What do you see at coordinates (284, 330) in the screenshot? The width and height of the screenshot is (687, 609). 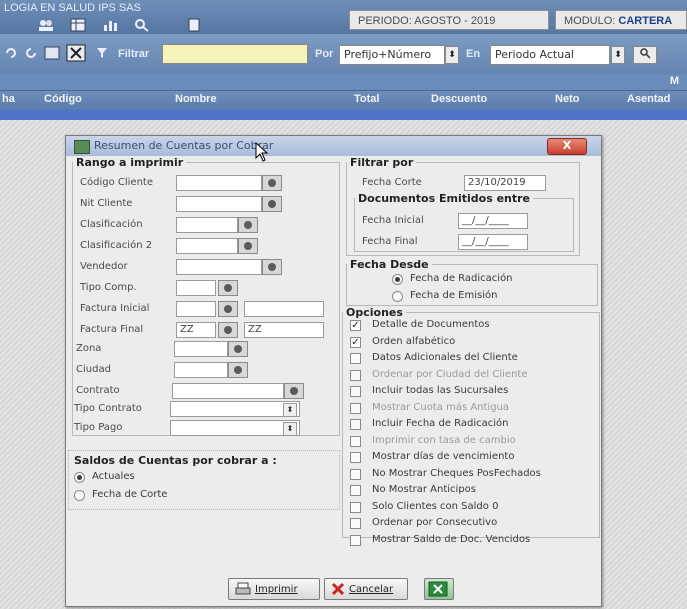 I see `factura-final-input: ZZ` at bounding box center [284, 330].